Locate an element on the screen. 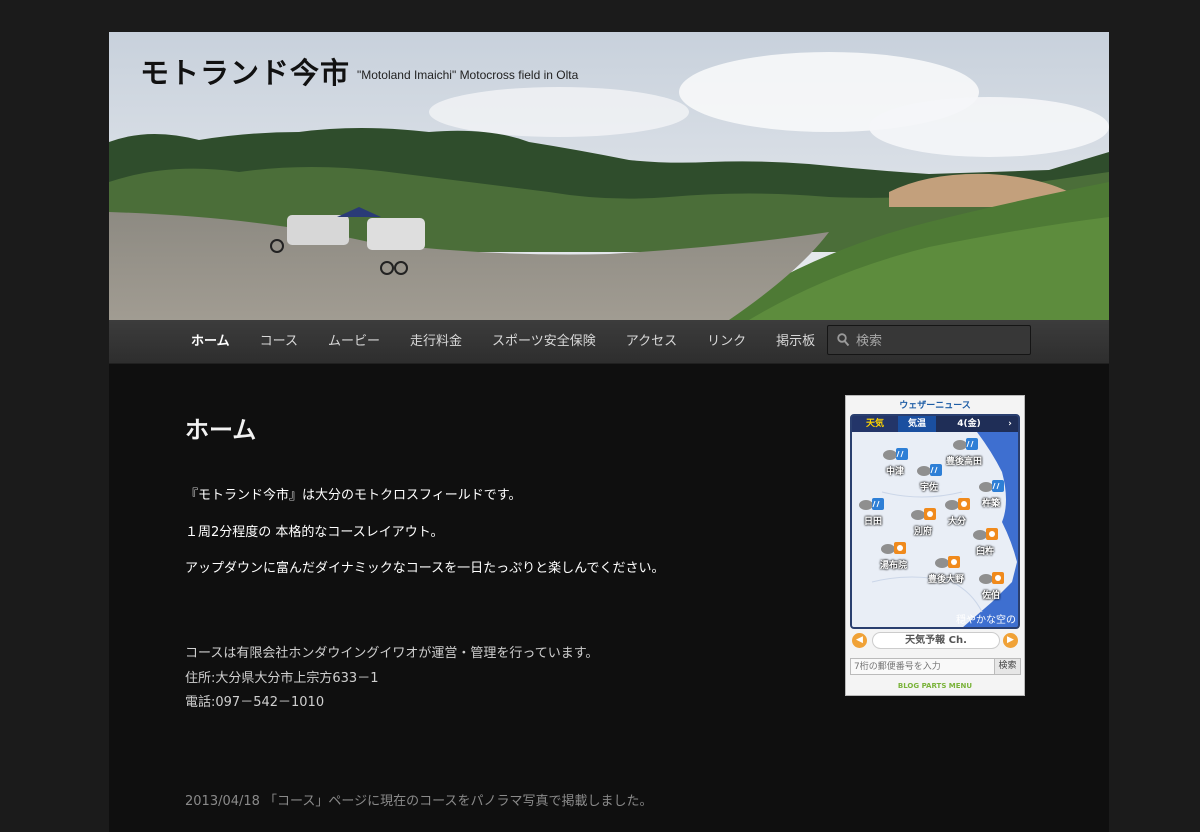  nav-item-course: コース is located at coordinates (279, 341).